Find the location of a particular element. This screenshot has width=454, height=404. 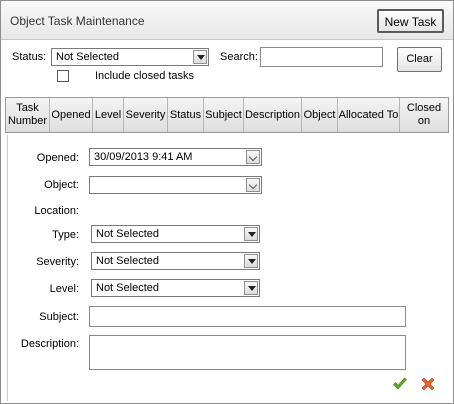

type-label: Type: is located at coordinates (65, 235).